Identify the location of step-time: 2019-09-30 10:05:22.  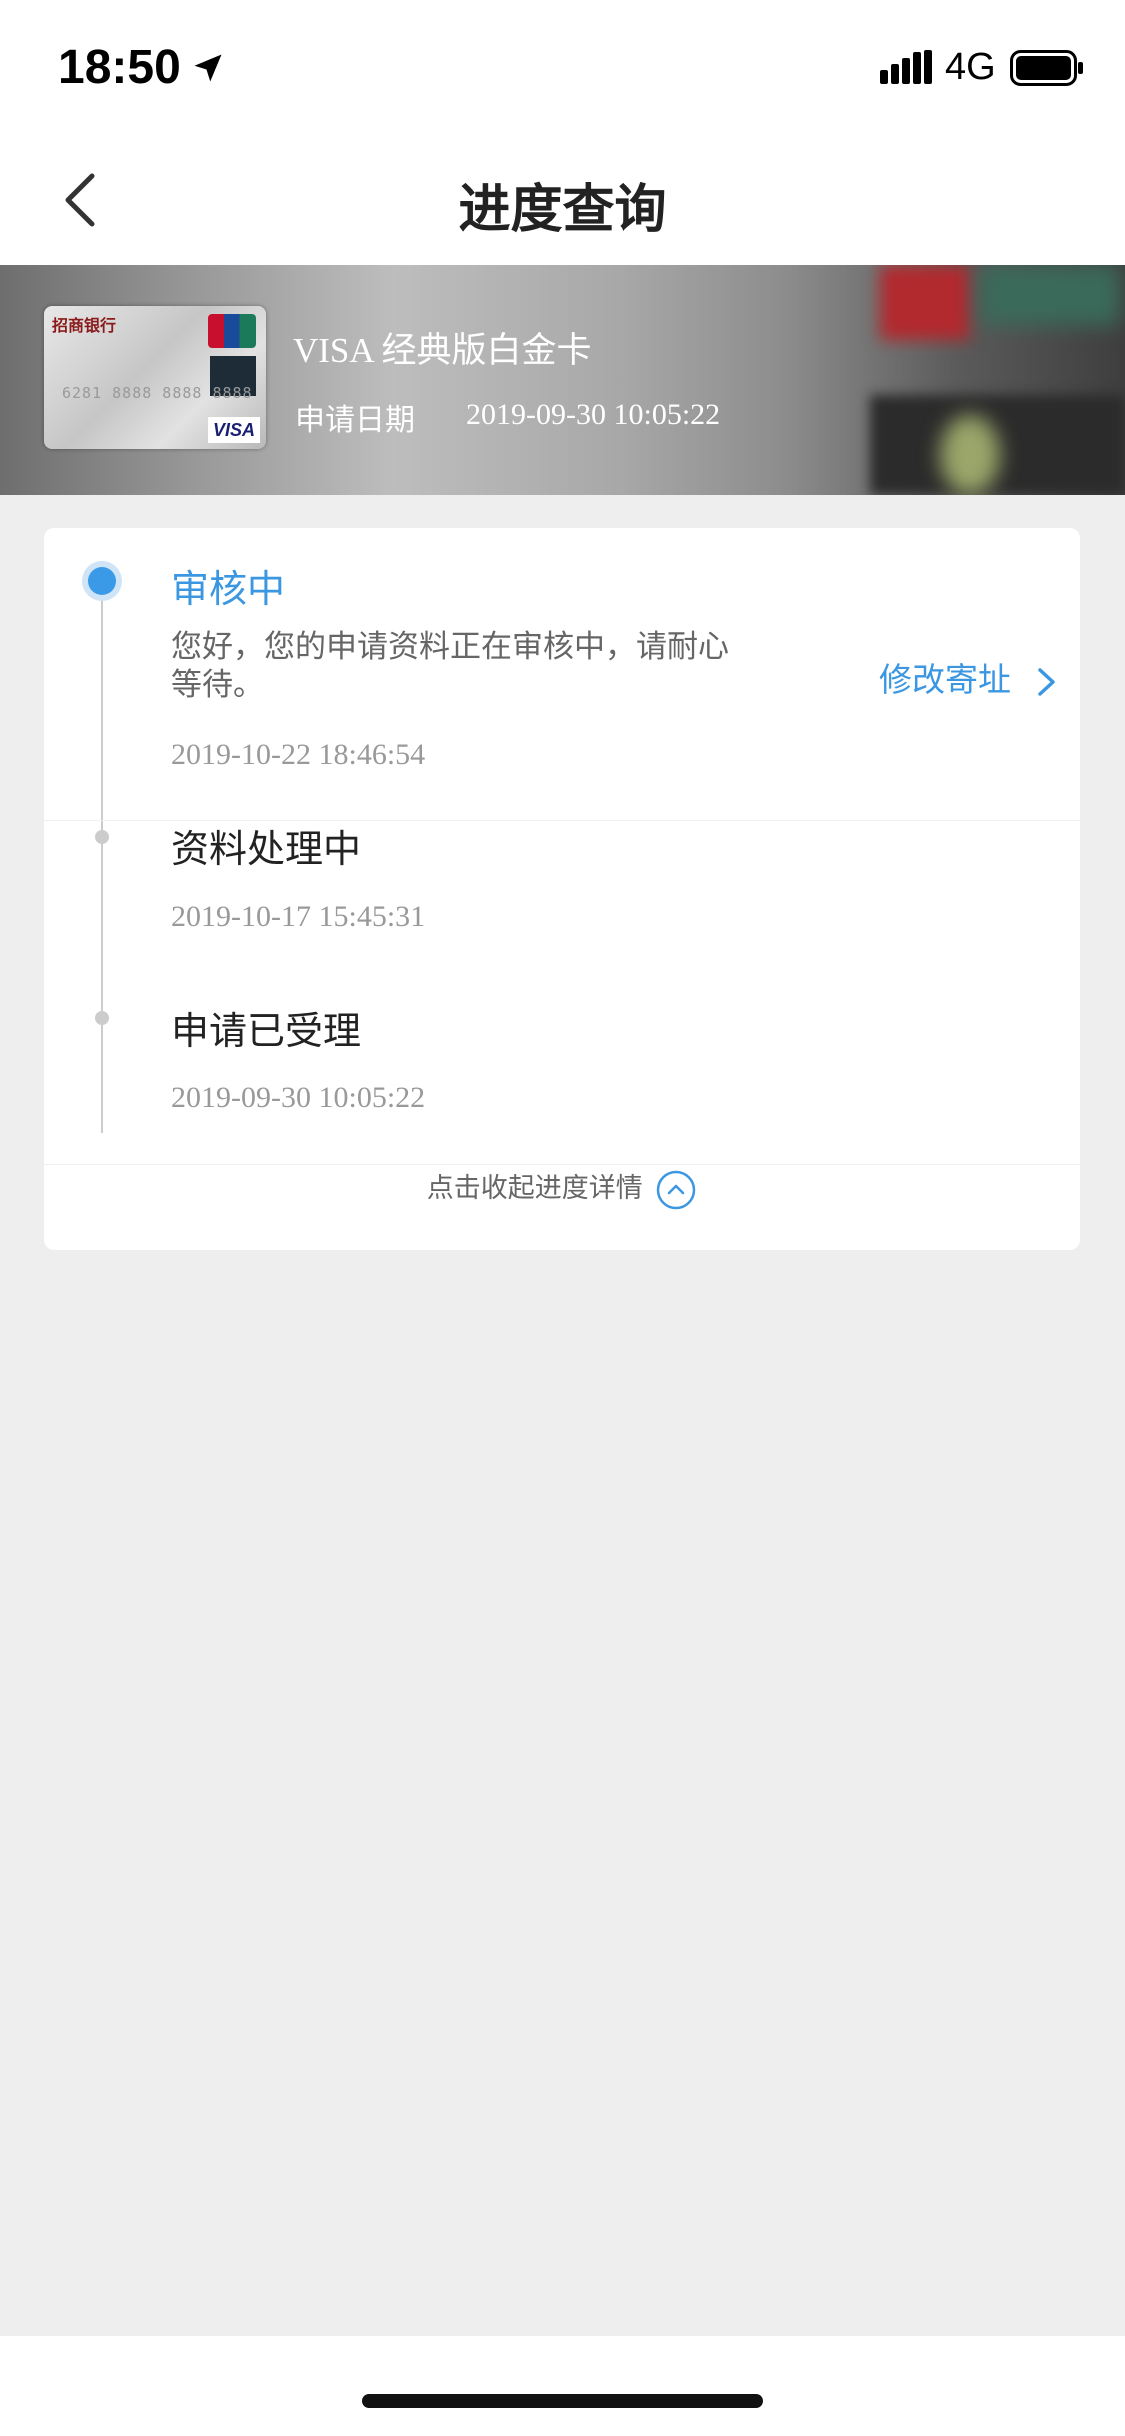
(298, 1097).